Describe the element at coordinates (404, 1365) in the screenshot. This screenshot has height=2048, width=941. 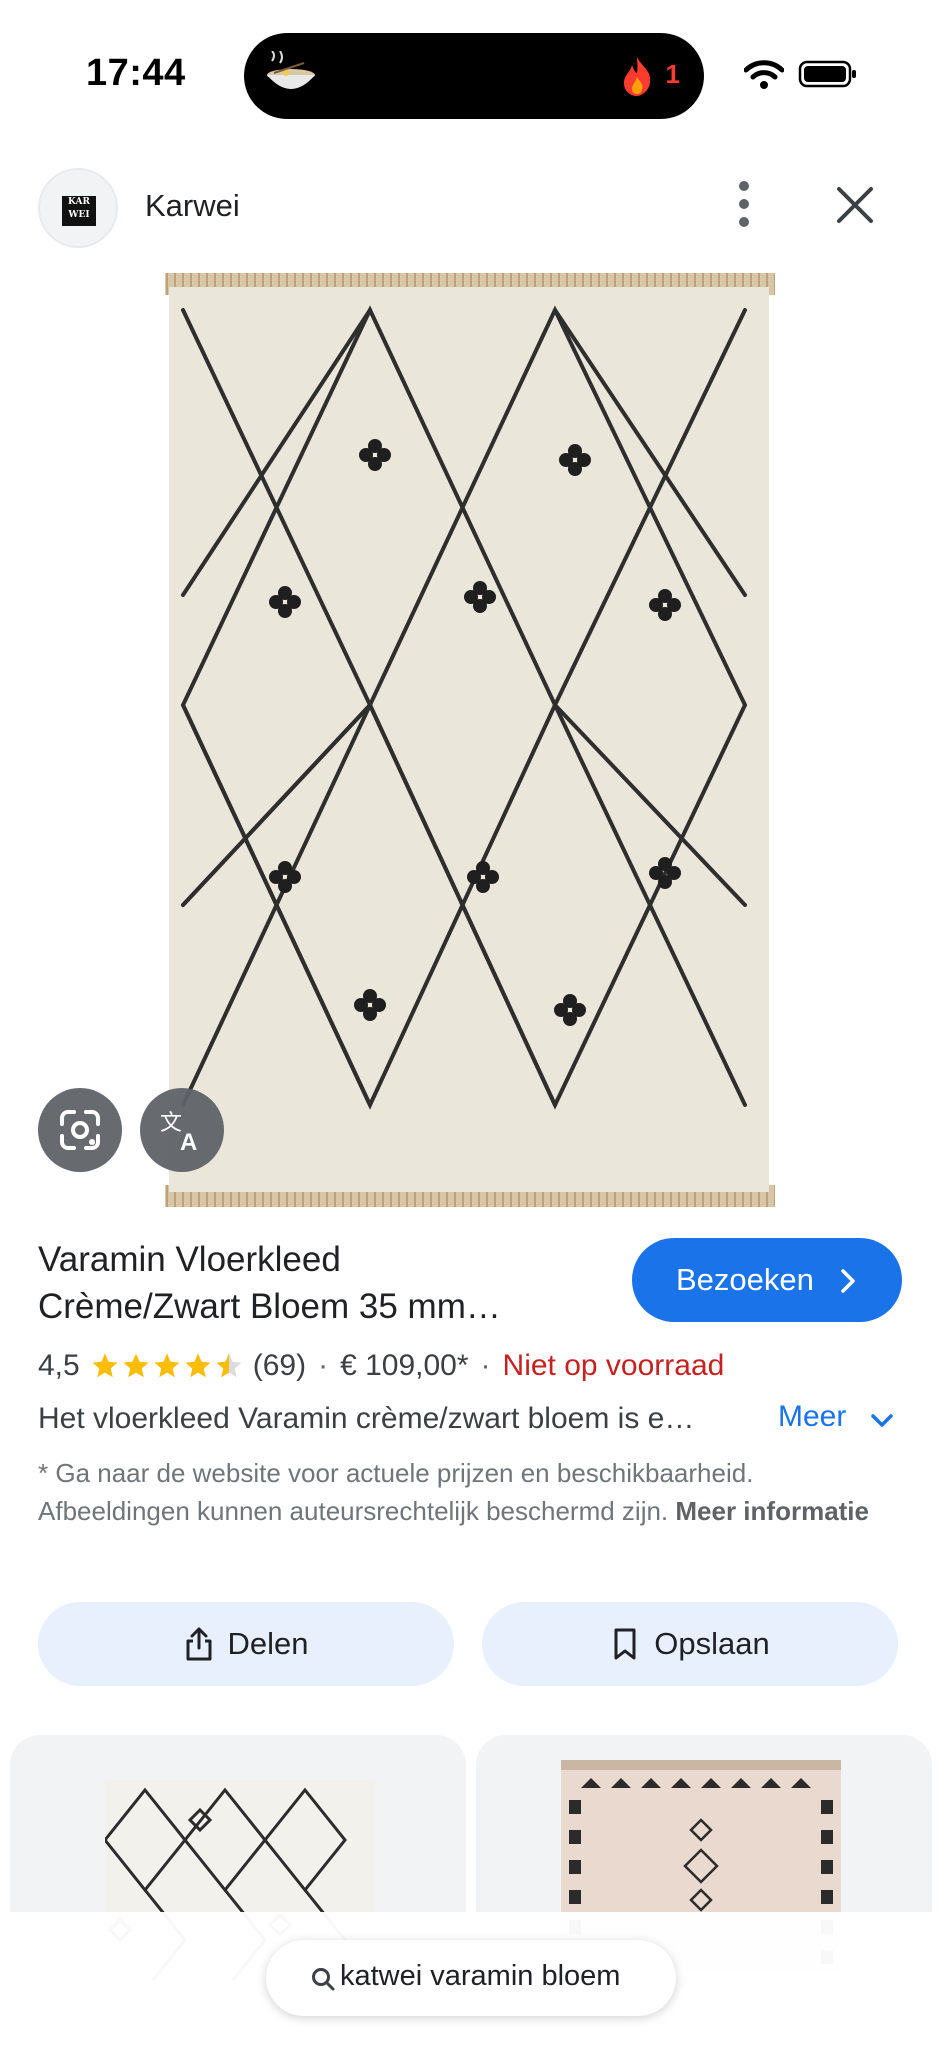
I see `price: € 109,00*` at that location.